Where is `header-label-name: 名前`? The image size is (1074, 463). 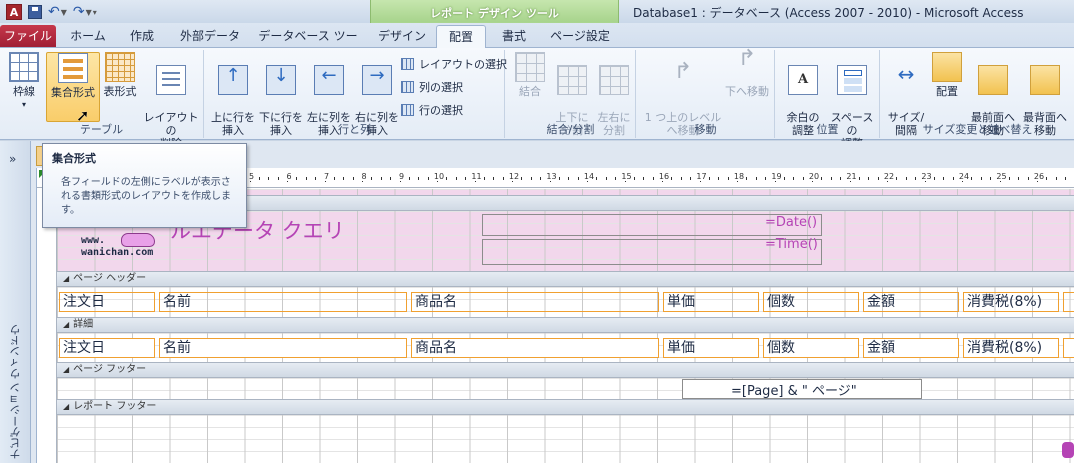 header-label-name: 名前 is located at coordinates (283, 302).